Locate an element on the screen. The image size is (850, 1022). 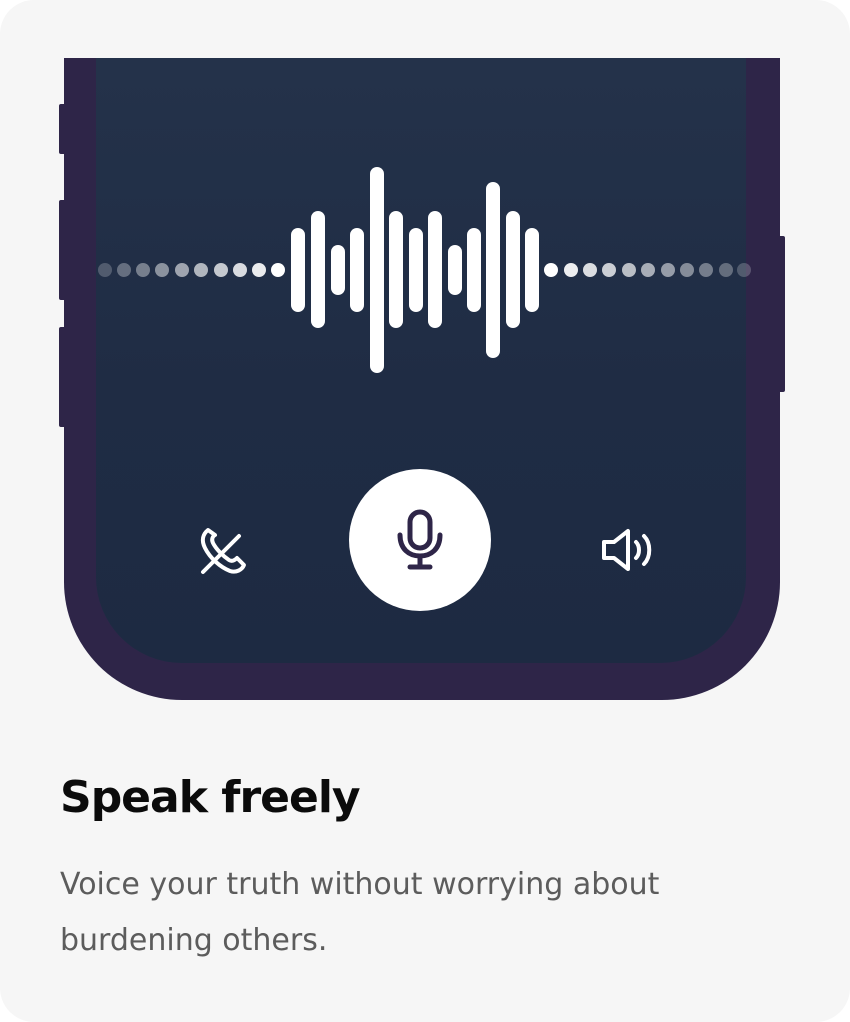
speaker-icon is located at coordinates (627, 550).